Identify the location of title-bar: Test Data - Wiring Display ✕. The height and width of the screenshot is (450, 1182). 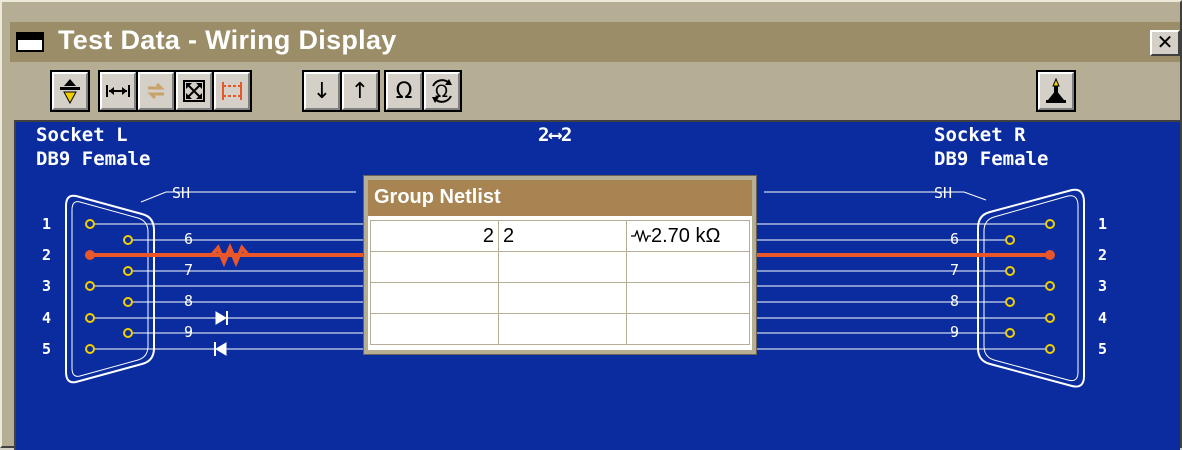
(595, 42).